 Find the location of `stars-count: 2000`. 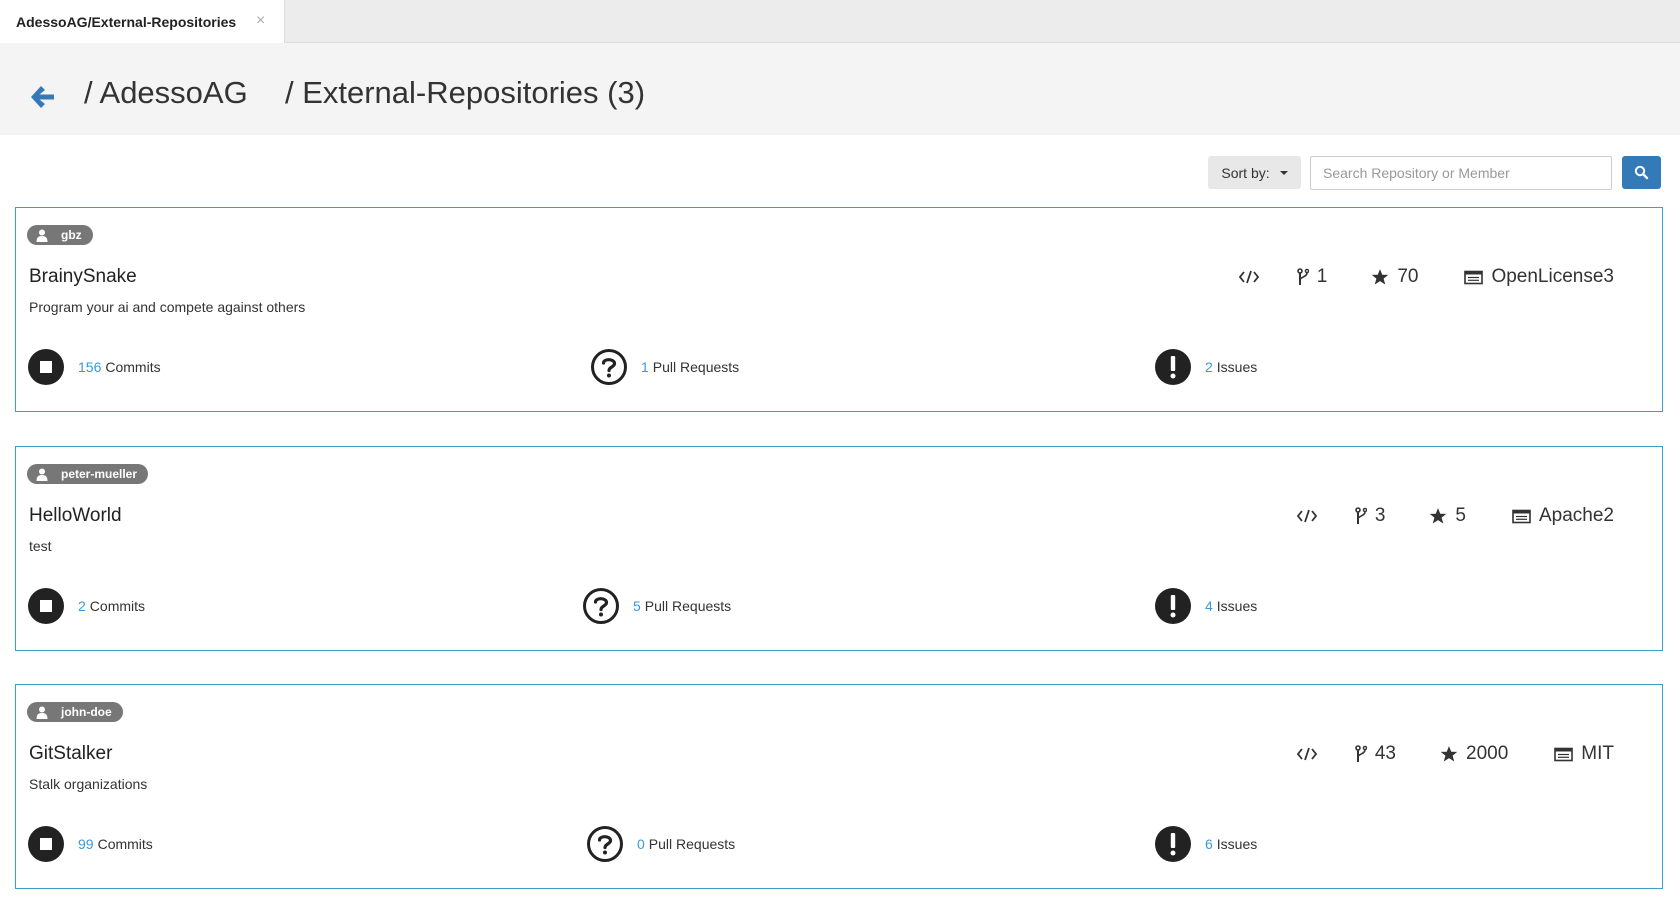

stars-count: 2000 is located at coordinates (1487, 753).